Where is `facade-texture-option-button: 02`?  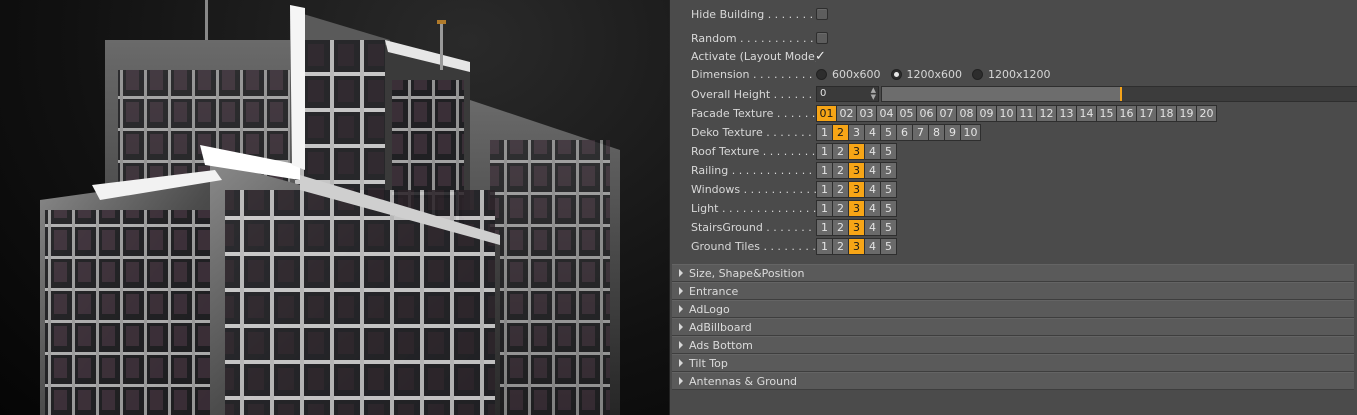
facade-texture-option-button: 02 is located at coordinates (846, 113).